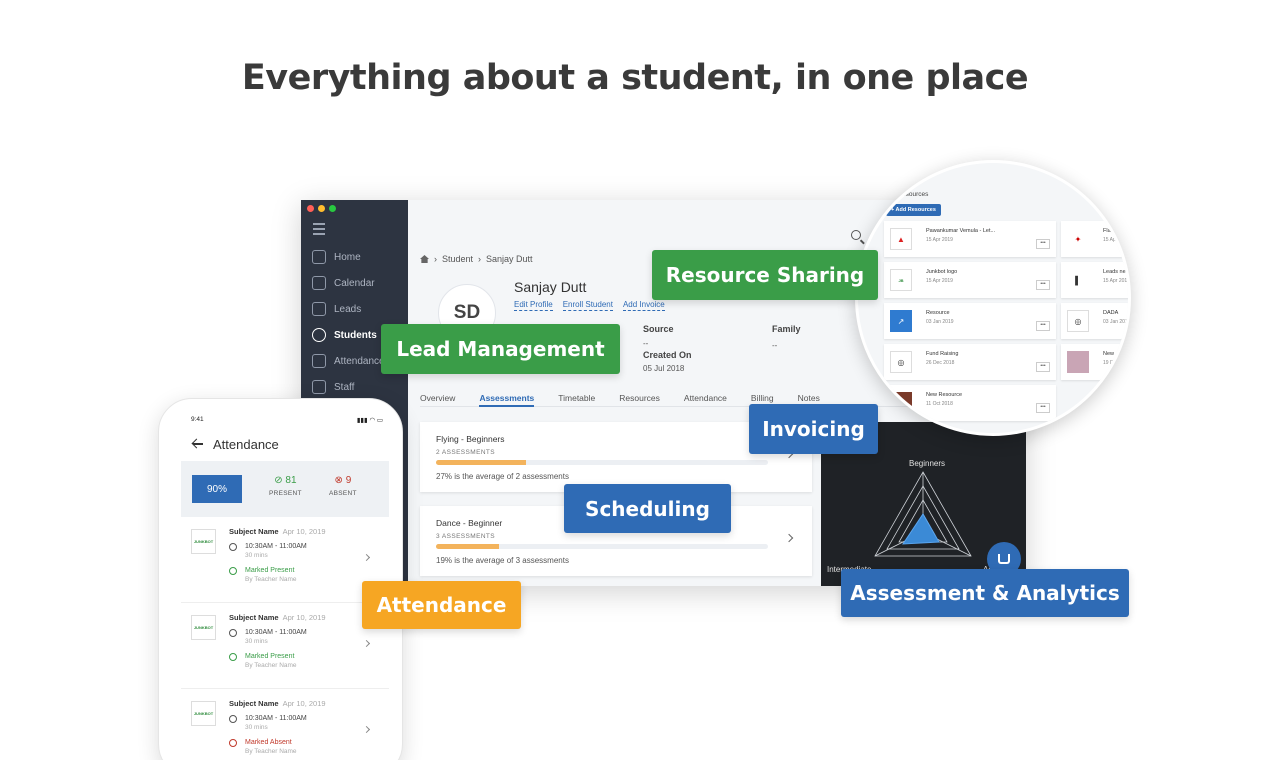  Describe the element at coordinates (278, 480) in the screenshot. I see `check-circle-icon: ⊘` at that location.